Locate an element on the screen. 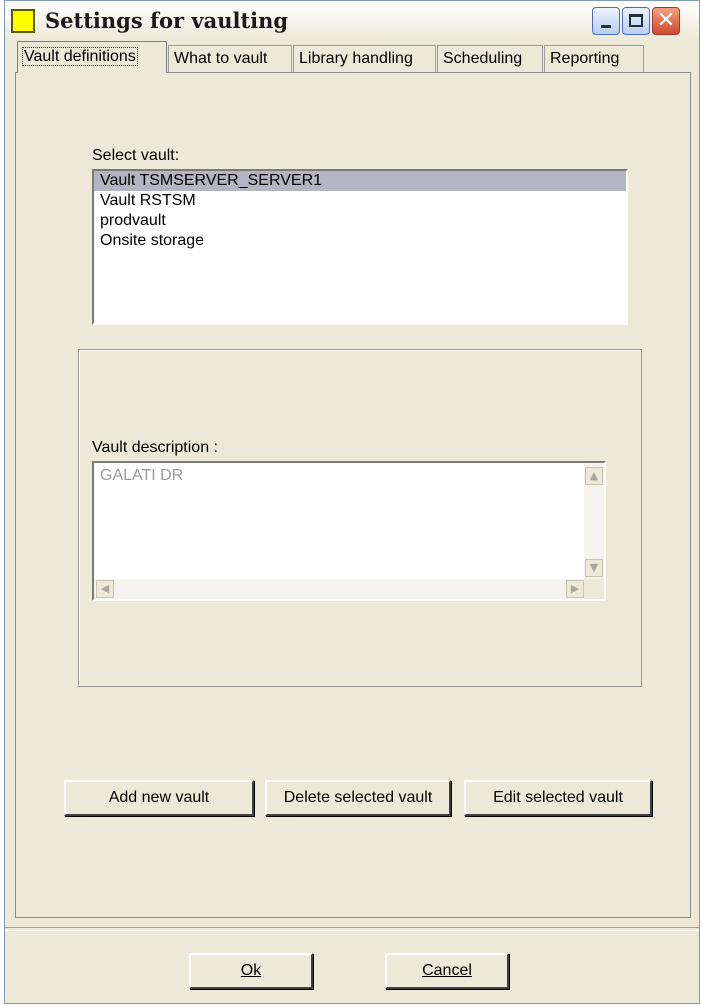 The image size is (702, 1006). vault-list-item: Vault TSMSERVER_SERVER1 is located at coordinates (360, 181).